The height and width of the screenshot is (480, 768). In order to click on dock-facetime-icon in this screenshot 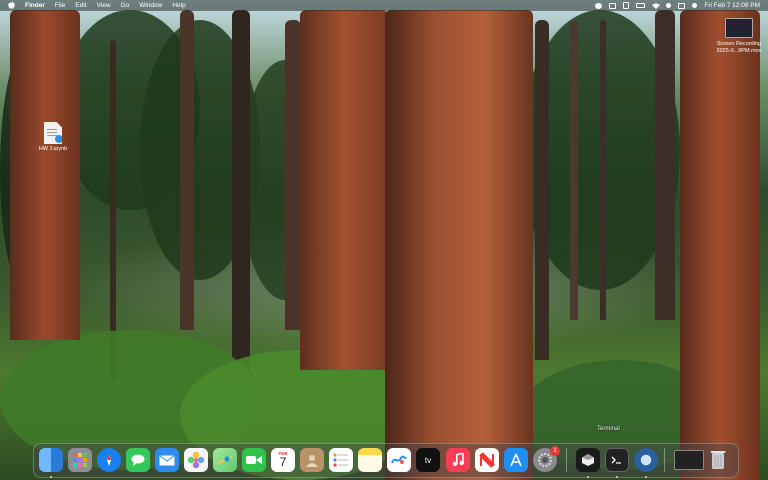, I will do `click(254, 460)`.